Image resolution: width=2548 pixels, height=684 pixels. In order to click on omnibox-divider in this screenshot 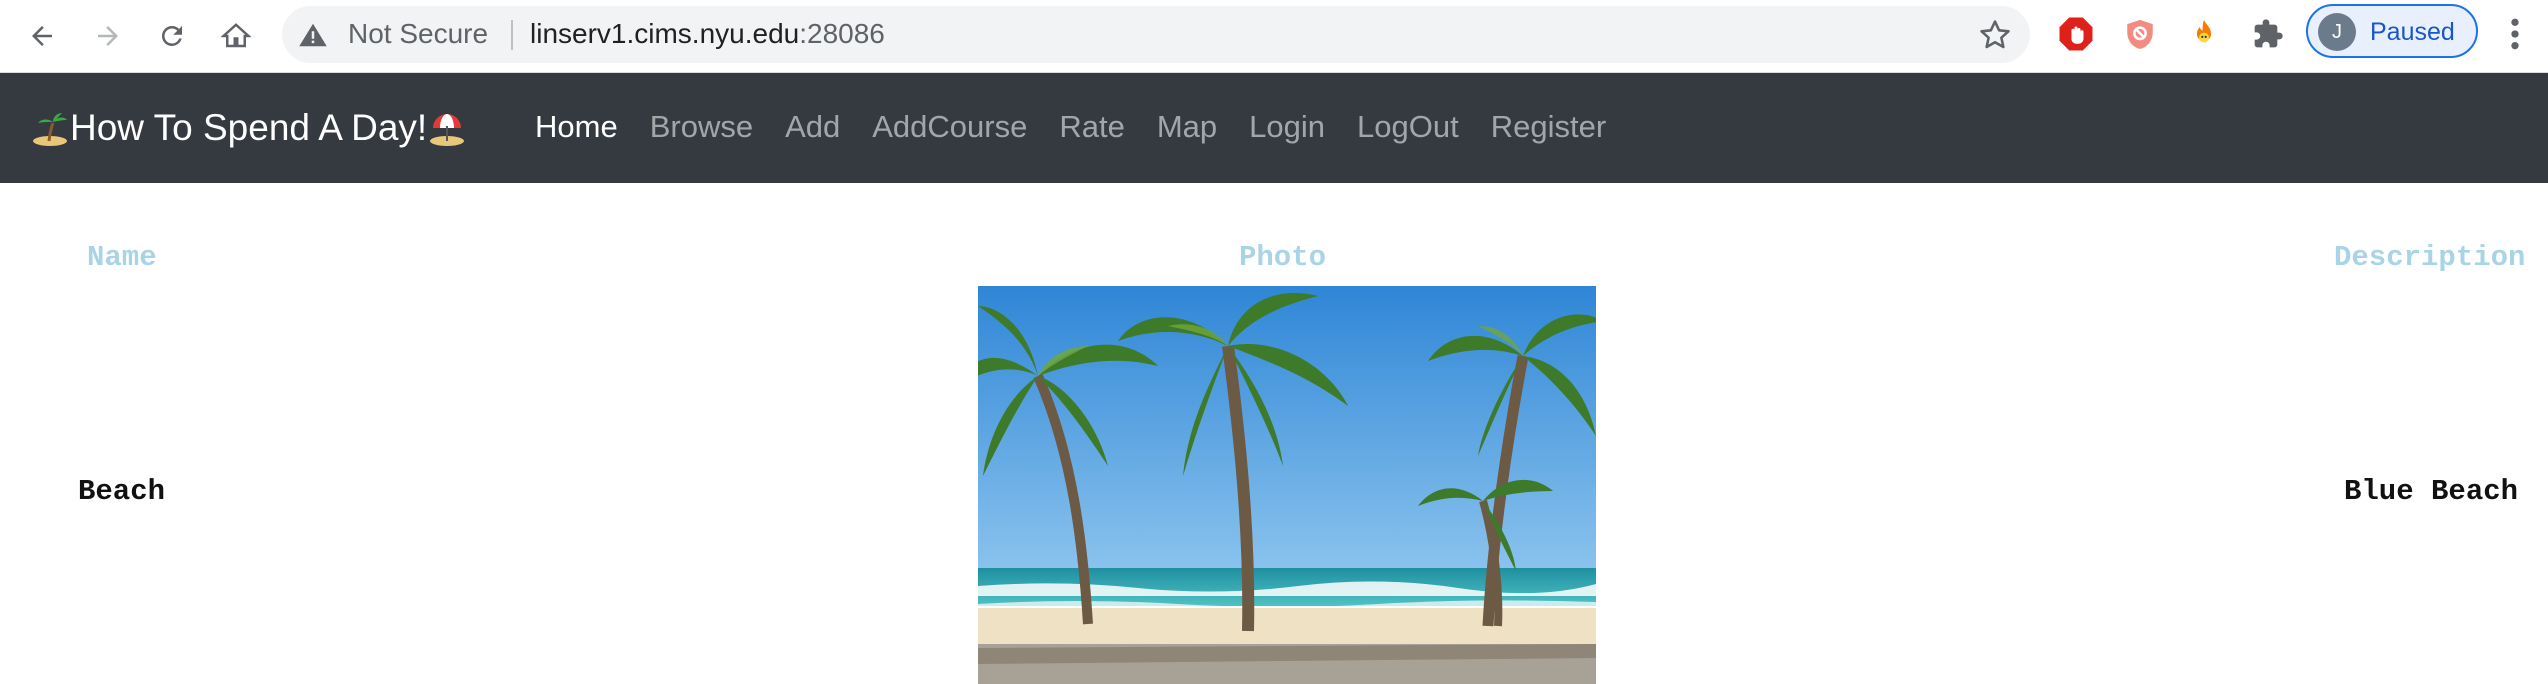, I will do `click(512, 35)`.